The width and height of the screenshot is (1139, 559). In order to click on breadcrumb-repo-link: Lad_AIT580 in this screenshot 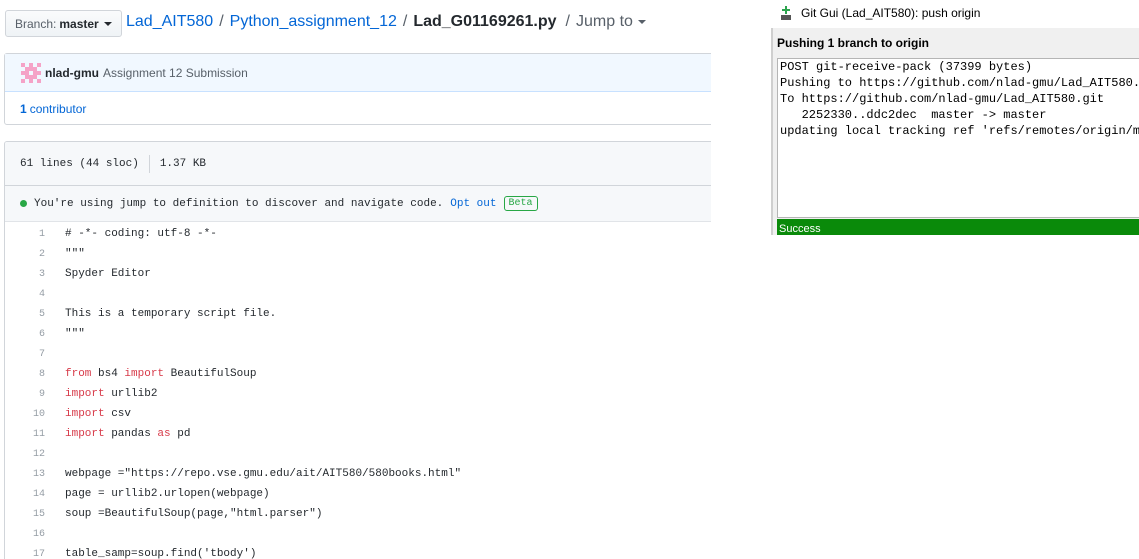, I will do `click(169, 22)`.